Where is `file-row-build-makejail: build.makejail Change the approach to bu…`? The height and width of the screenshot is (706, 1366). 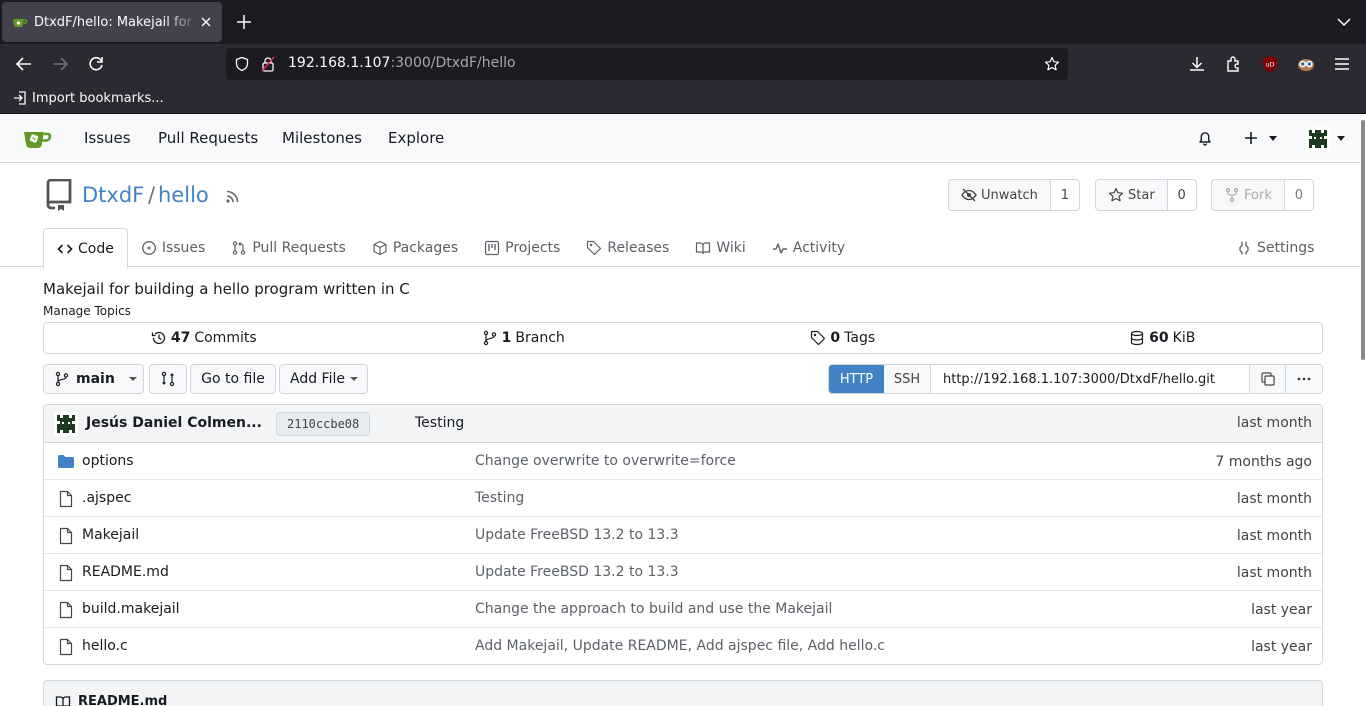 file-row-build-makejail: build.makejail Change the approach to bu… is located at coordinates (683, 609).